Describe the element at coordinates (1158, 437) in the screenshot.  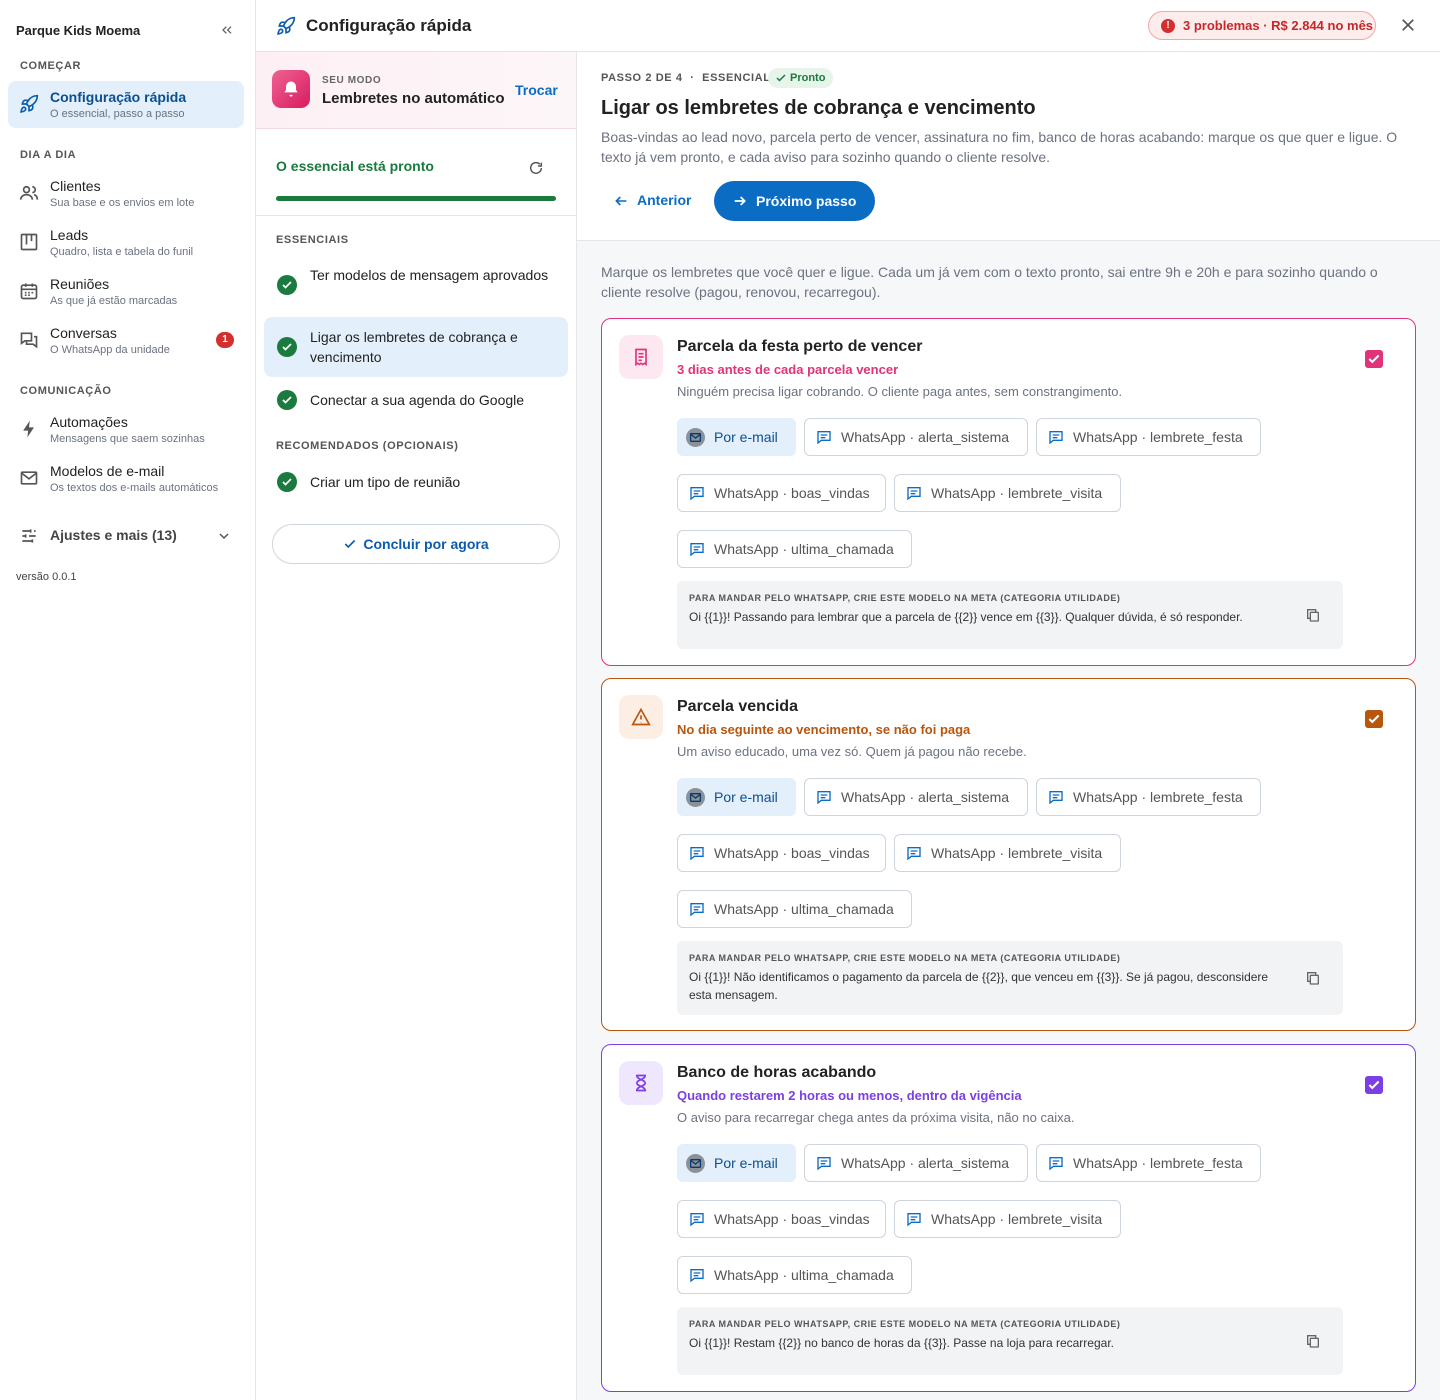
I see `channel-label: WhatsApp · lembrete_festa` at that location.